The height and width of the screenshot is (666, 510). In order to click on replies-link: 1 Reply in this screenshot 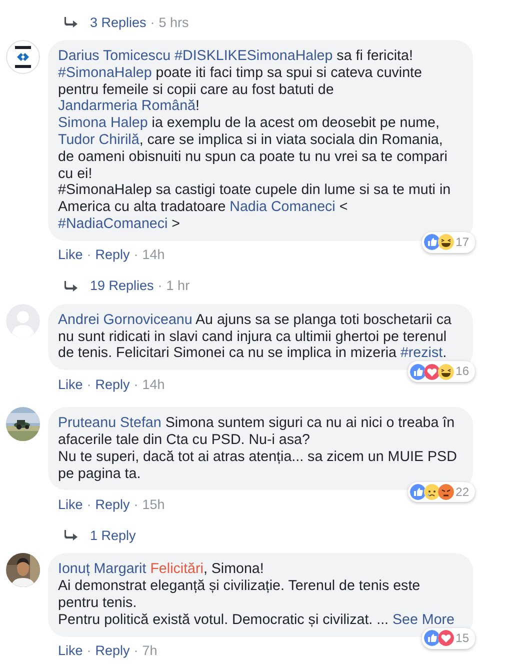, I will do `click(113, 535)`.